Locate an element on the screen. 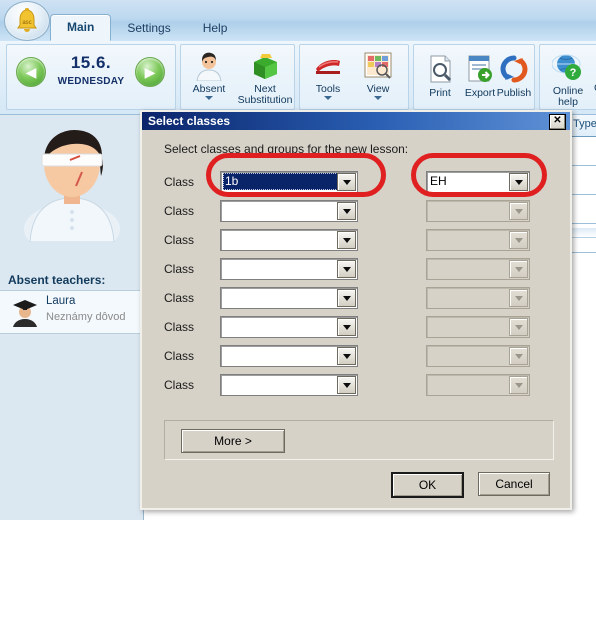 The width and height of the screenshot is (596, 634). class-combo-6-value is located at coordinates (280, 326).